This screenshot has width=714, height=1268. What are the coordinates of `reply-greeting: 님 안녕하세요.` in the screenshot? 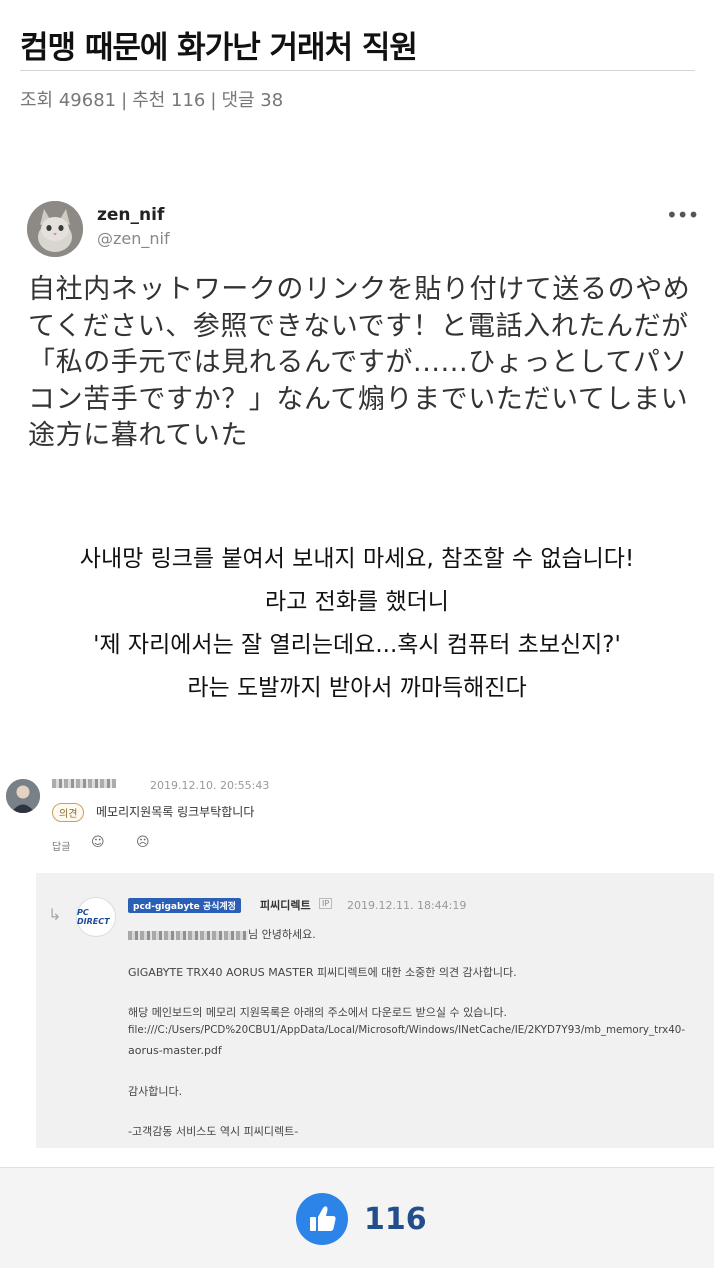 It's located at (222, 934).